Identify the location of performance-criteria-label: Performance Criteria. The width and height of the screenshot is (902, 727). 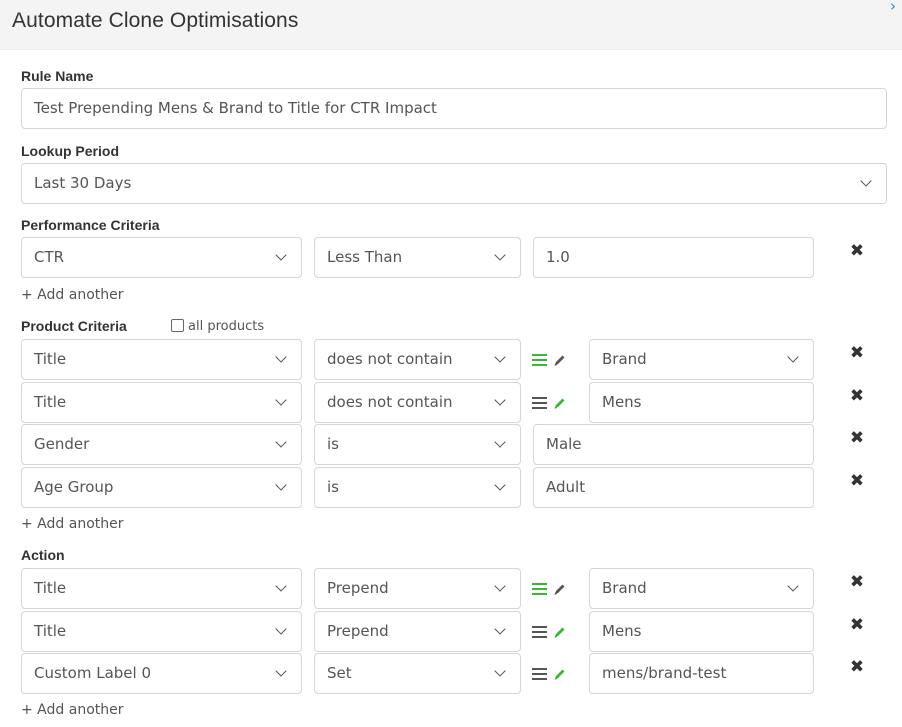
(90, 225).